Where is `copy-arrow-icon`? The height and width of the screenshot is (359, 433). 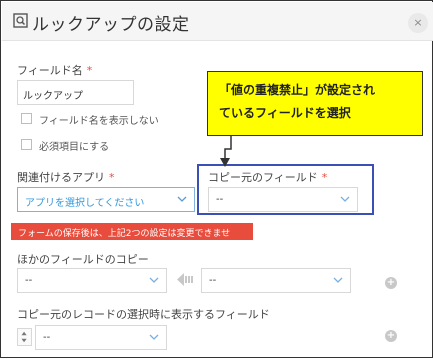
copy-arrow-icon is located at coordinates (185, 279).